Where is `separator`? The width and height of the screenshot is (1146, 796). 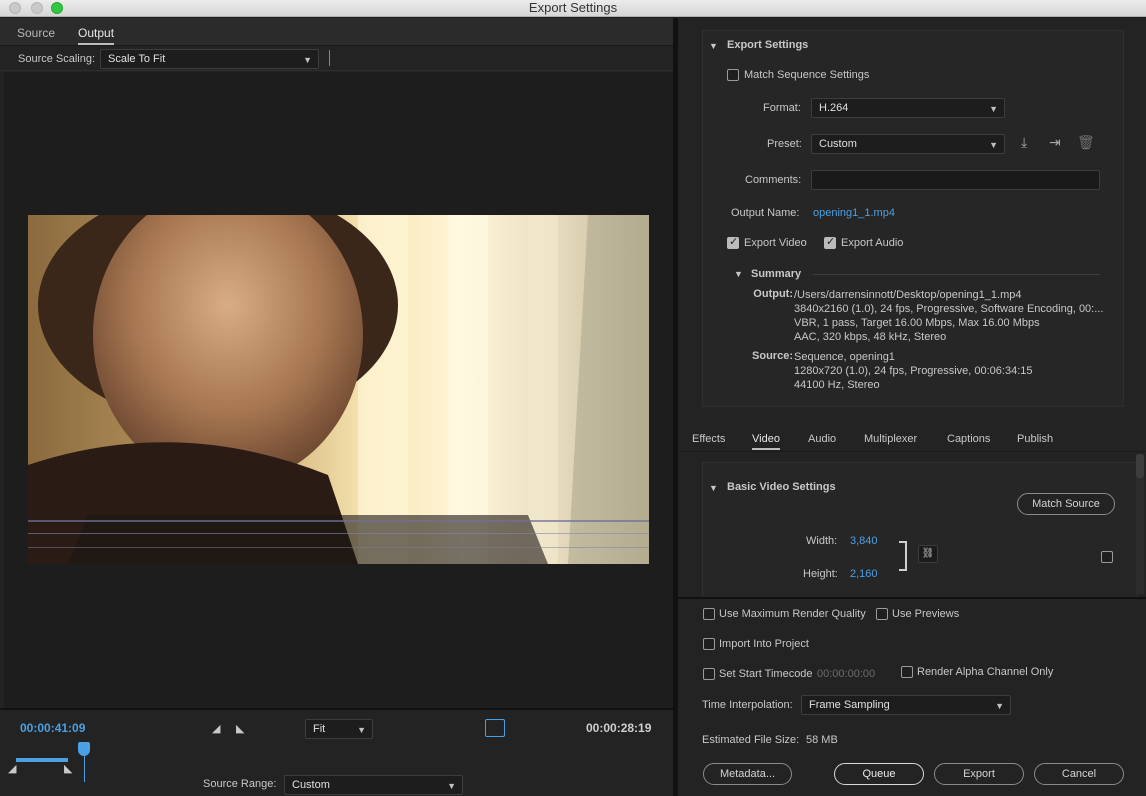
separator is located at coordinates (329, 58).